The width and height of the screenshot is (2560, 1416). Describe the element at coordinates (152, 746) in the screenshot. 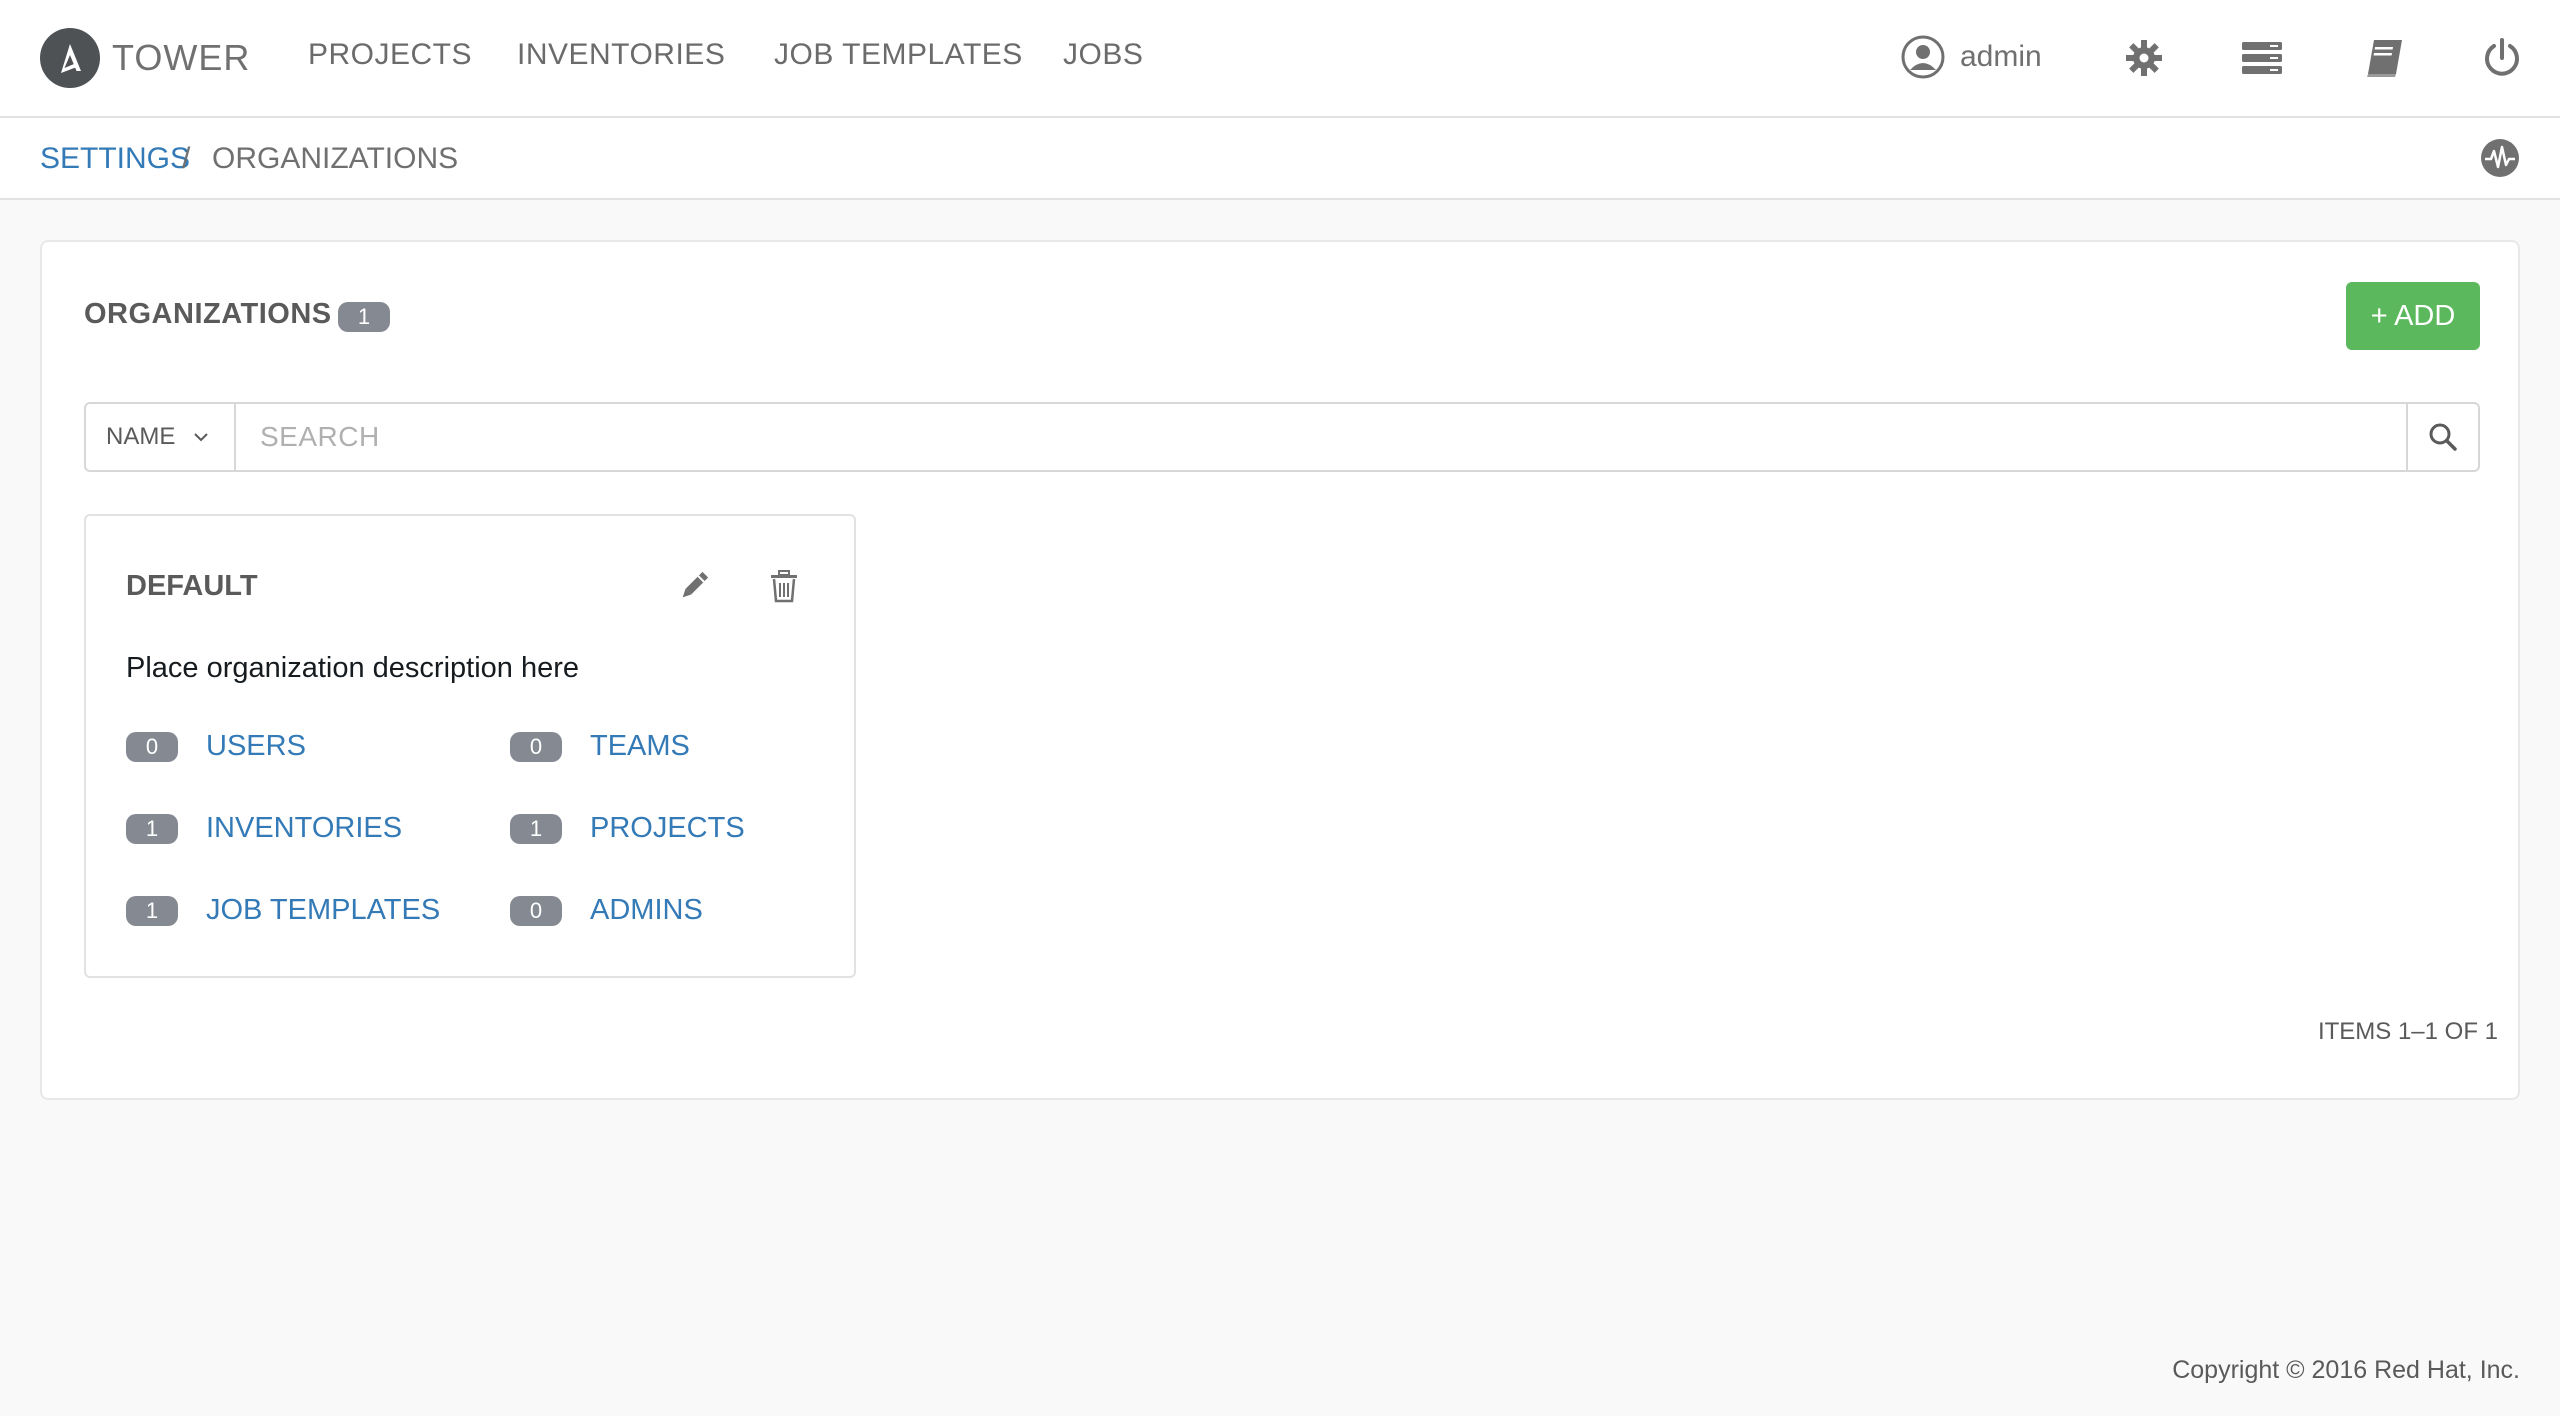

I see `users-count-badge: 0` at that location.